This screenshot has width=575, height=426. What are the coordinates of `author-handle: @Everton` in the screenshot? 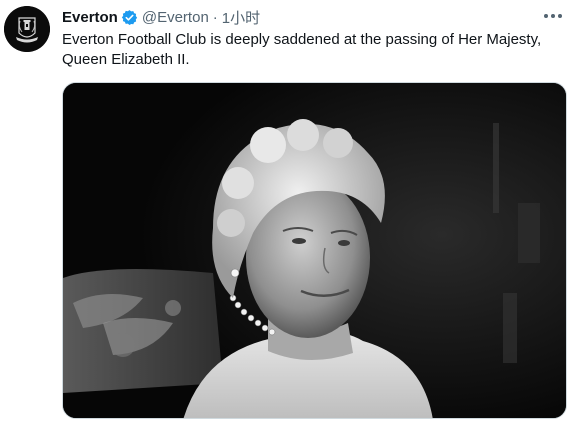 It's located at (175, 17).